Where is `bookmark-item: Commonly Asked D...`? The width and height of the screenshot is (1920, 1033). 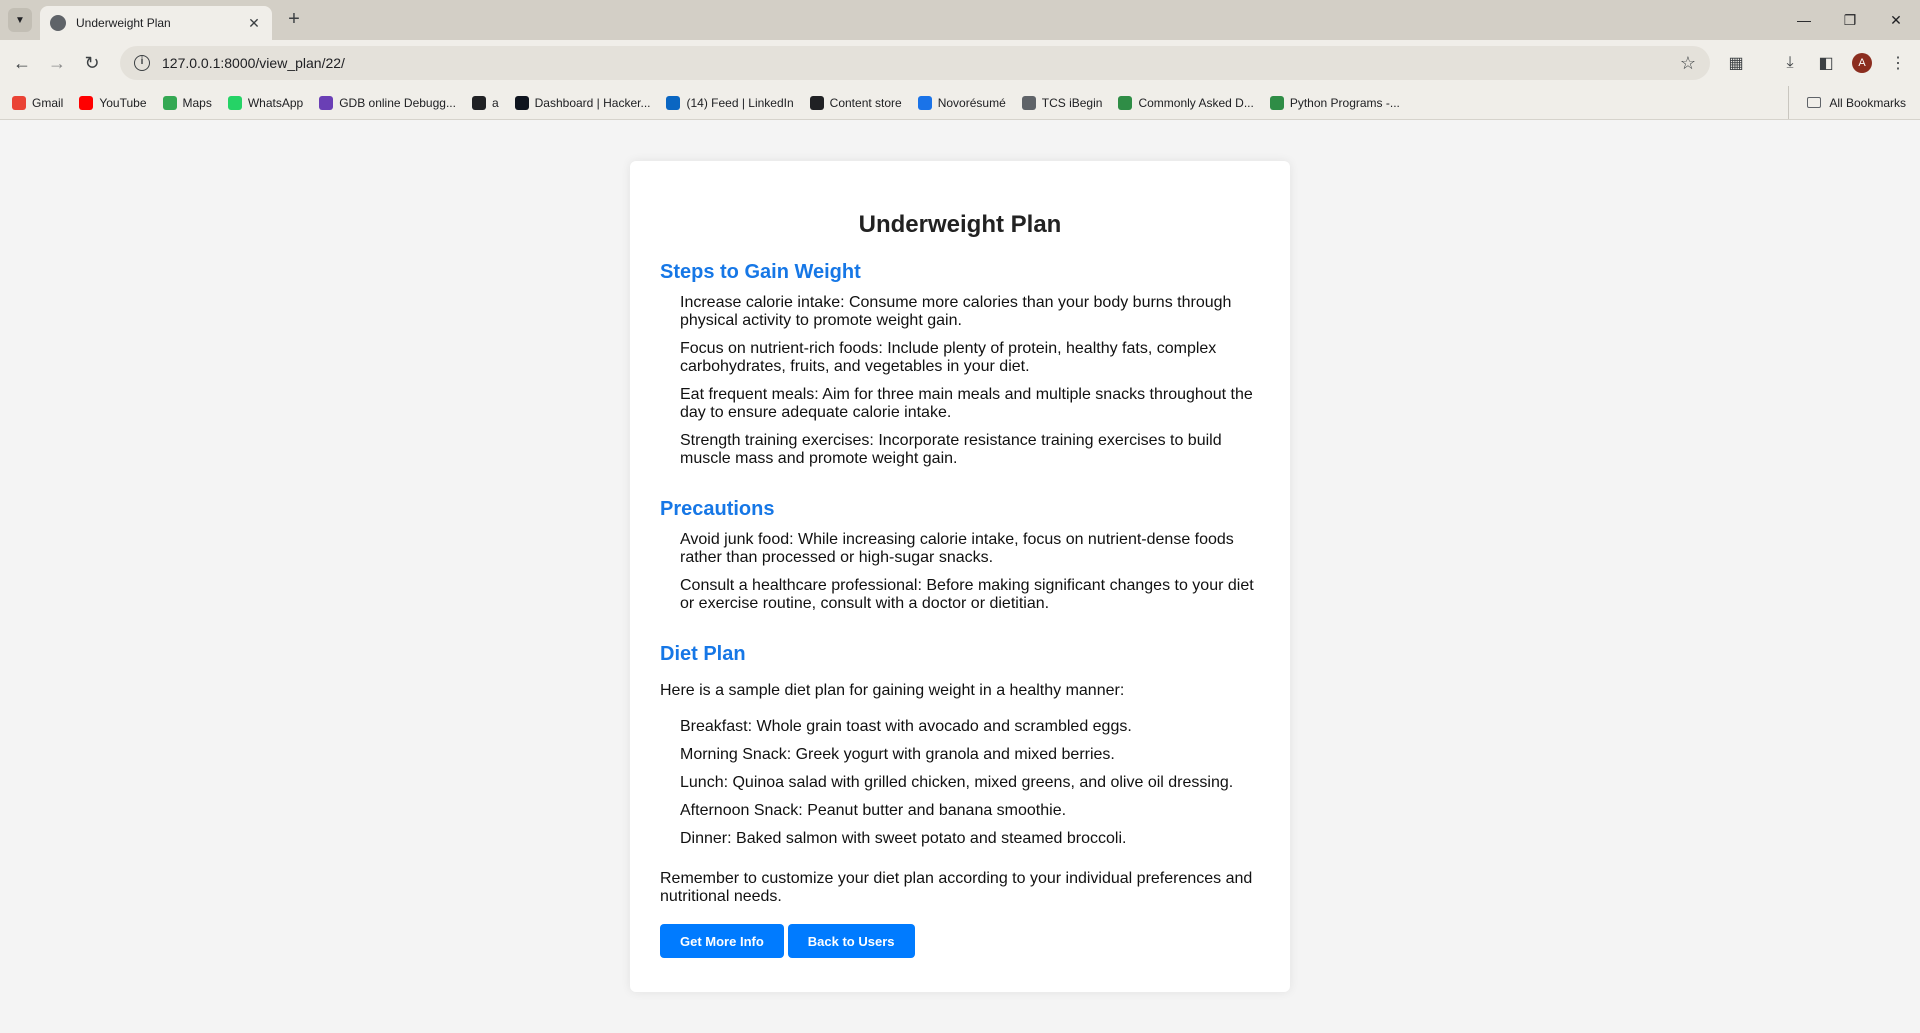 bookmark-item: Commonly Asked D... is located at coordinates (1186, 102).